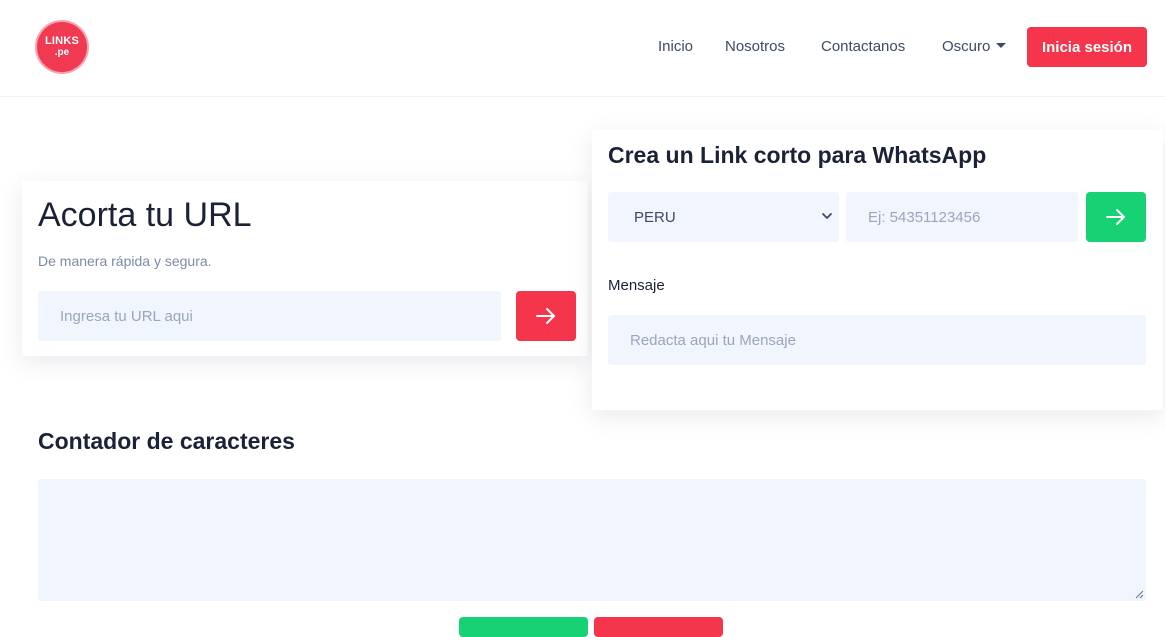  What do you see at coordinates (126, 316) in the screenshot?
I see `url-input-placeholder: Ingresa tu URL aqui` at bounding box center [126, 316].